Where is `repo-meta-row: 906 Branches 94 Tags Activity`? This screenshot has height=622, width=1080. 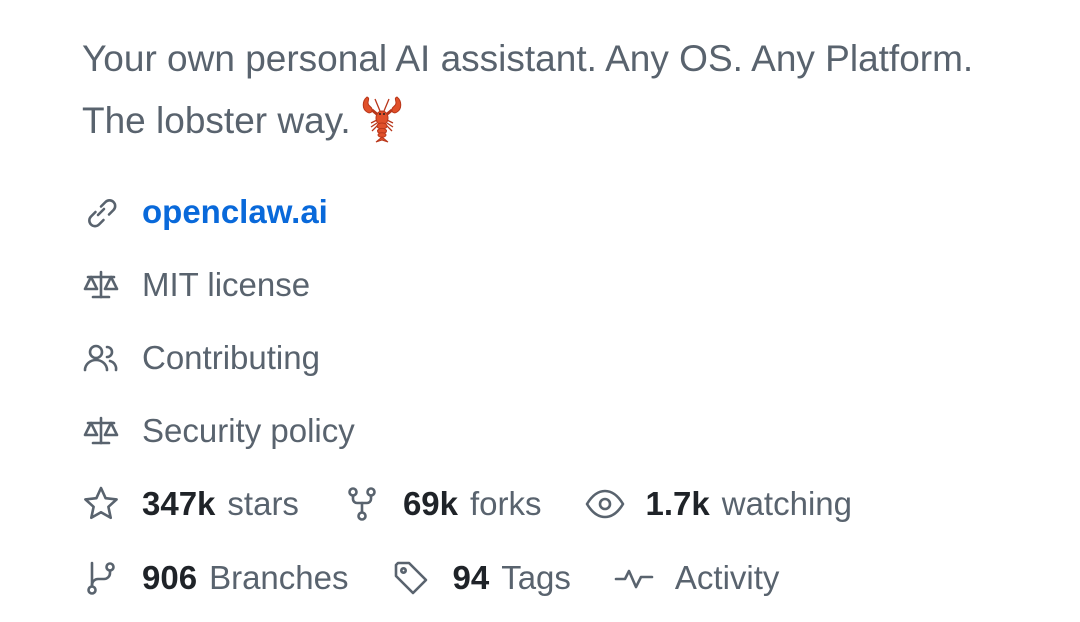 repo-meta-row: 906 Branches 94 Tags Activity is located at coordinates (450, 578).